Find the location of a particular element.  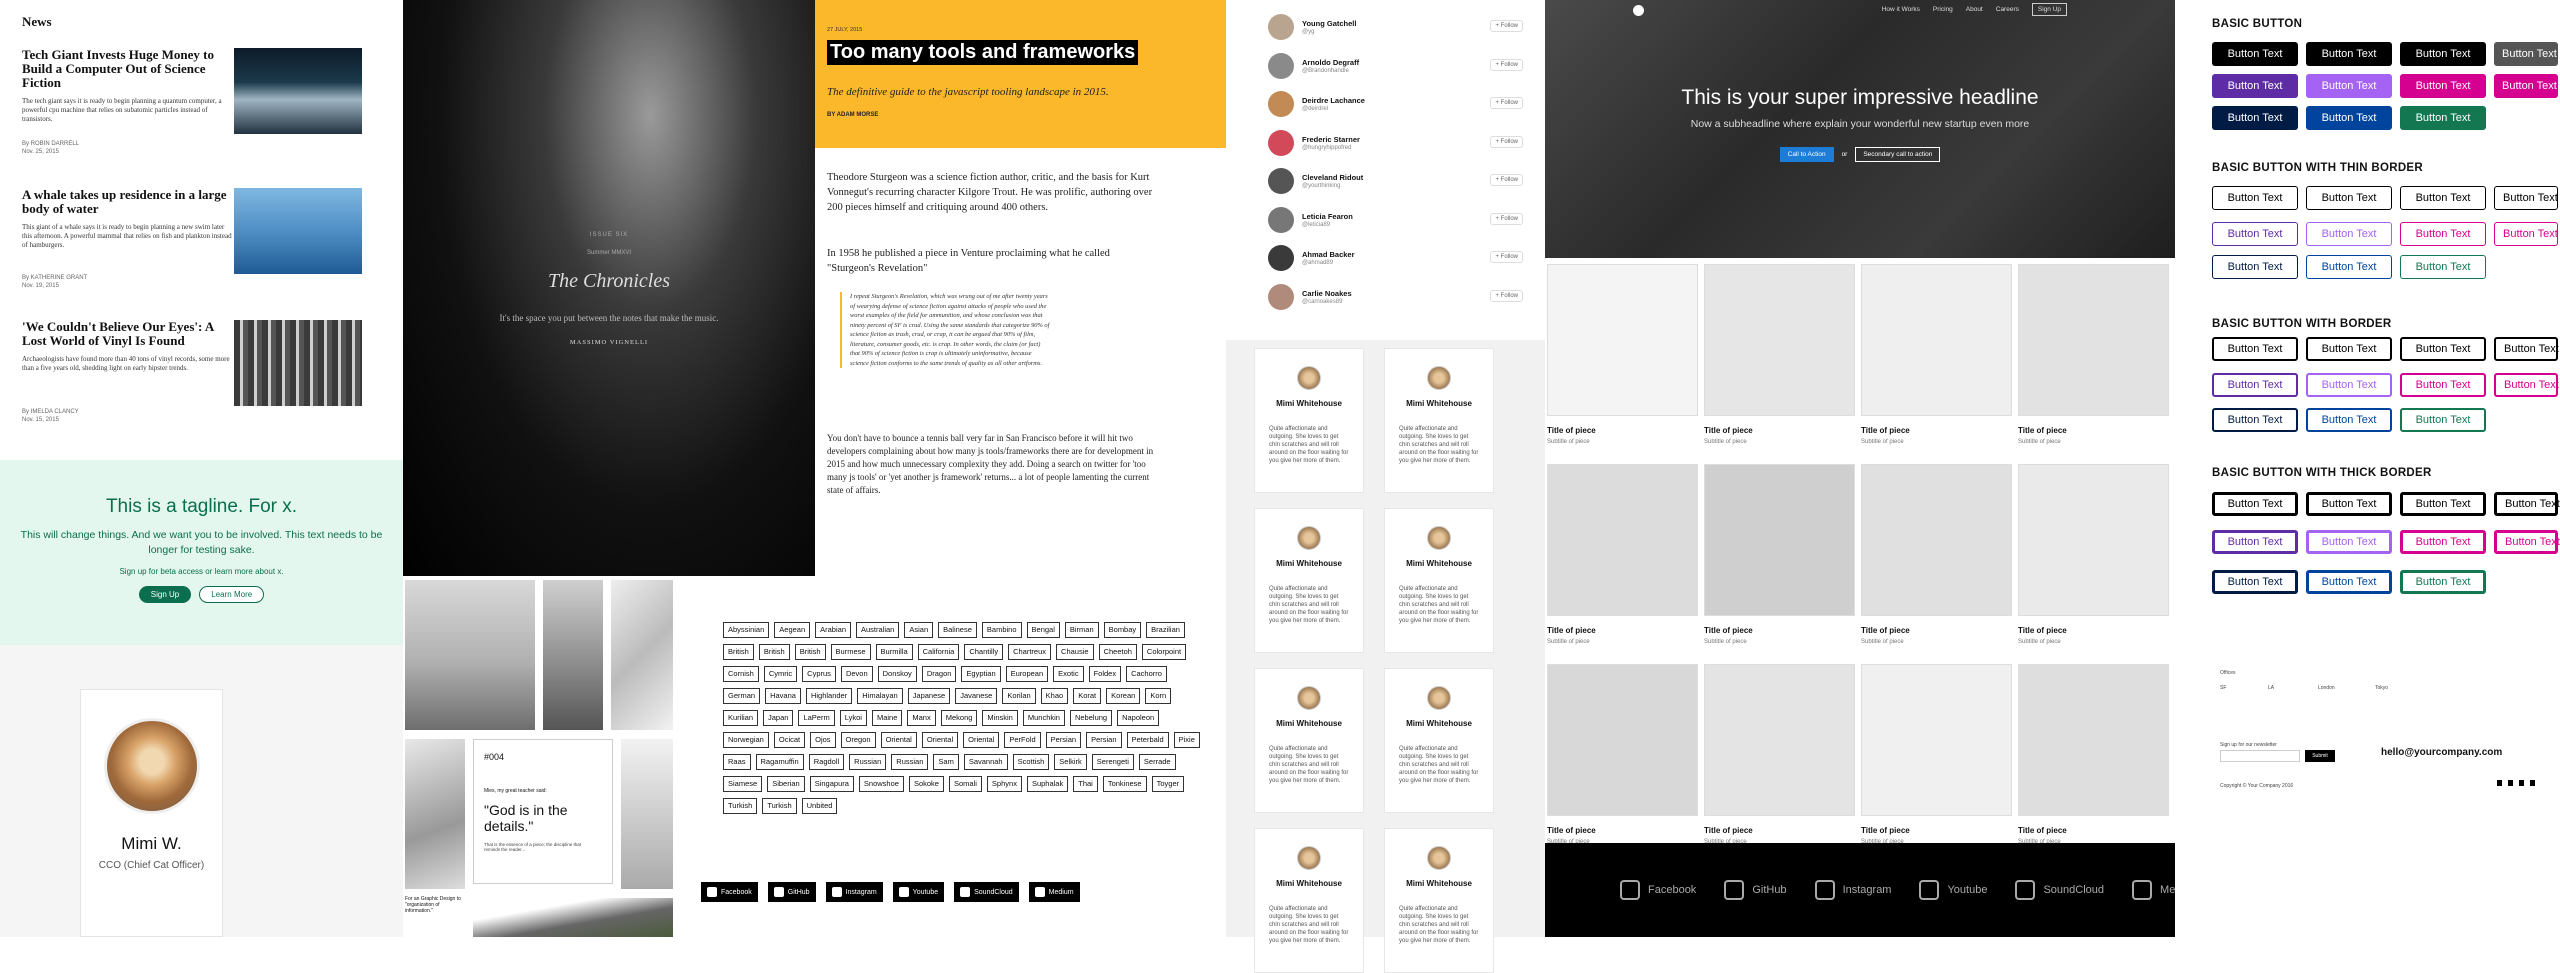

tag-chip: Ragamuffin is located at coordinates (779, 762).